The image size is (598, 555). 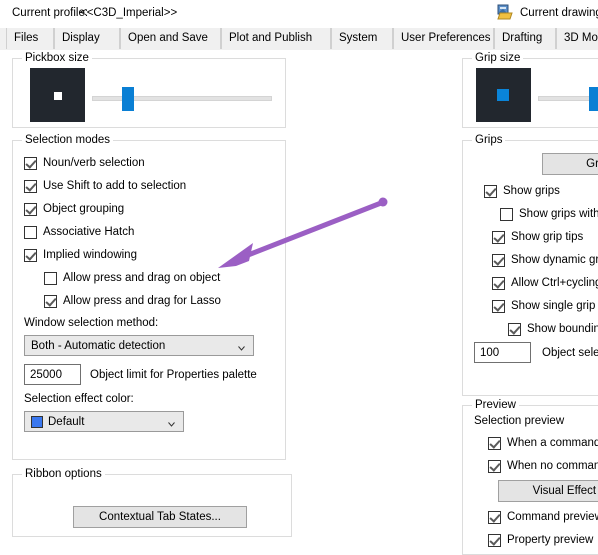 I want to click on tab-user-preferences: User Preferences, so click(x=443, y=38).